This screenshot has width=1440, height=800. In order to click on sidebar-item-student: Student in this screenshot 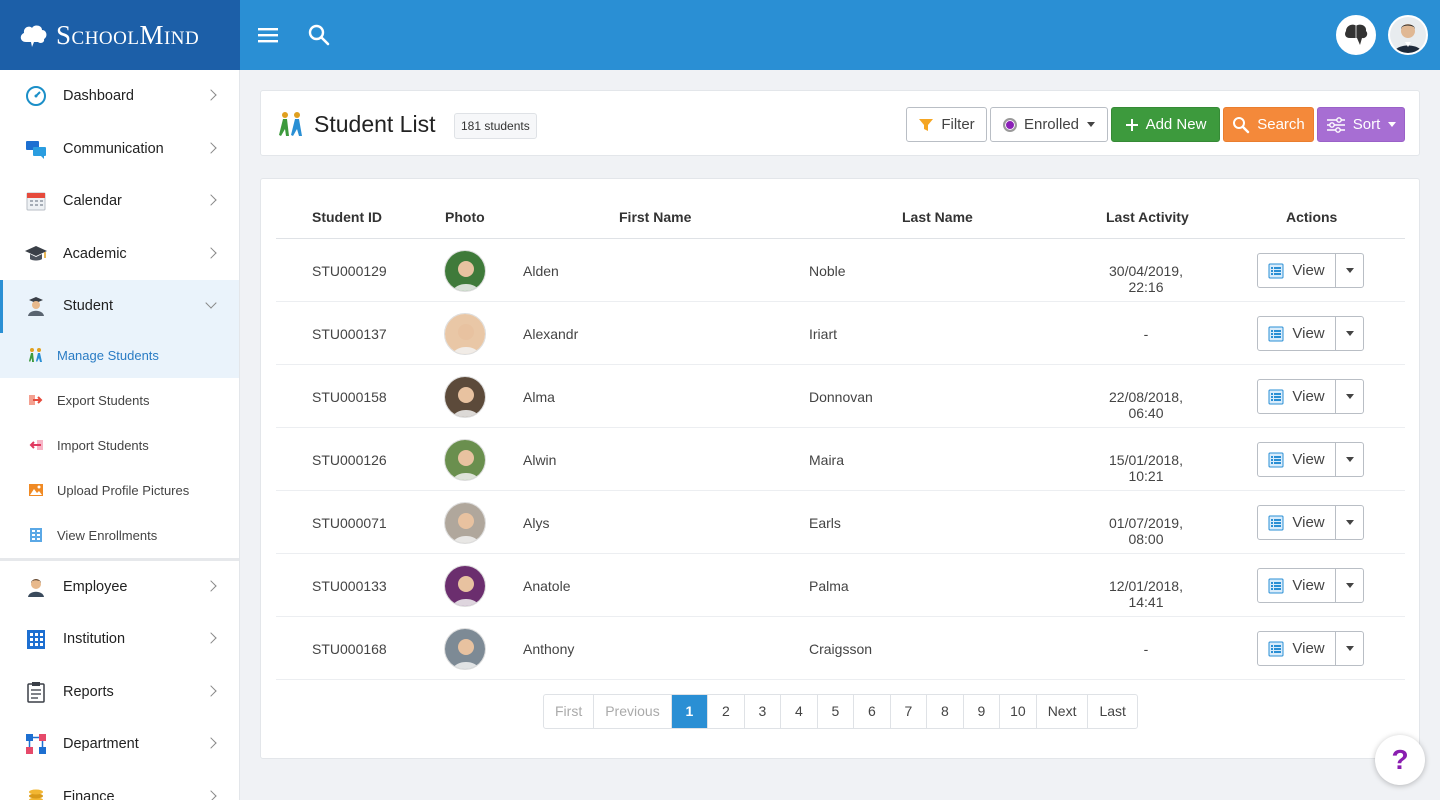, I will do `click(119, 306)`.